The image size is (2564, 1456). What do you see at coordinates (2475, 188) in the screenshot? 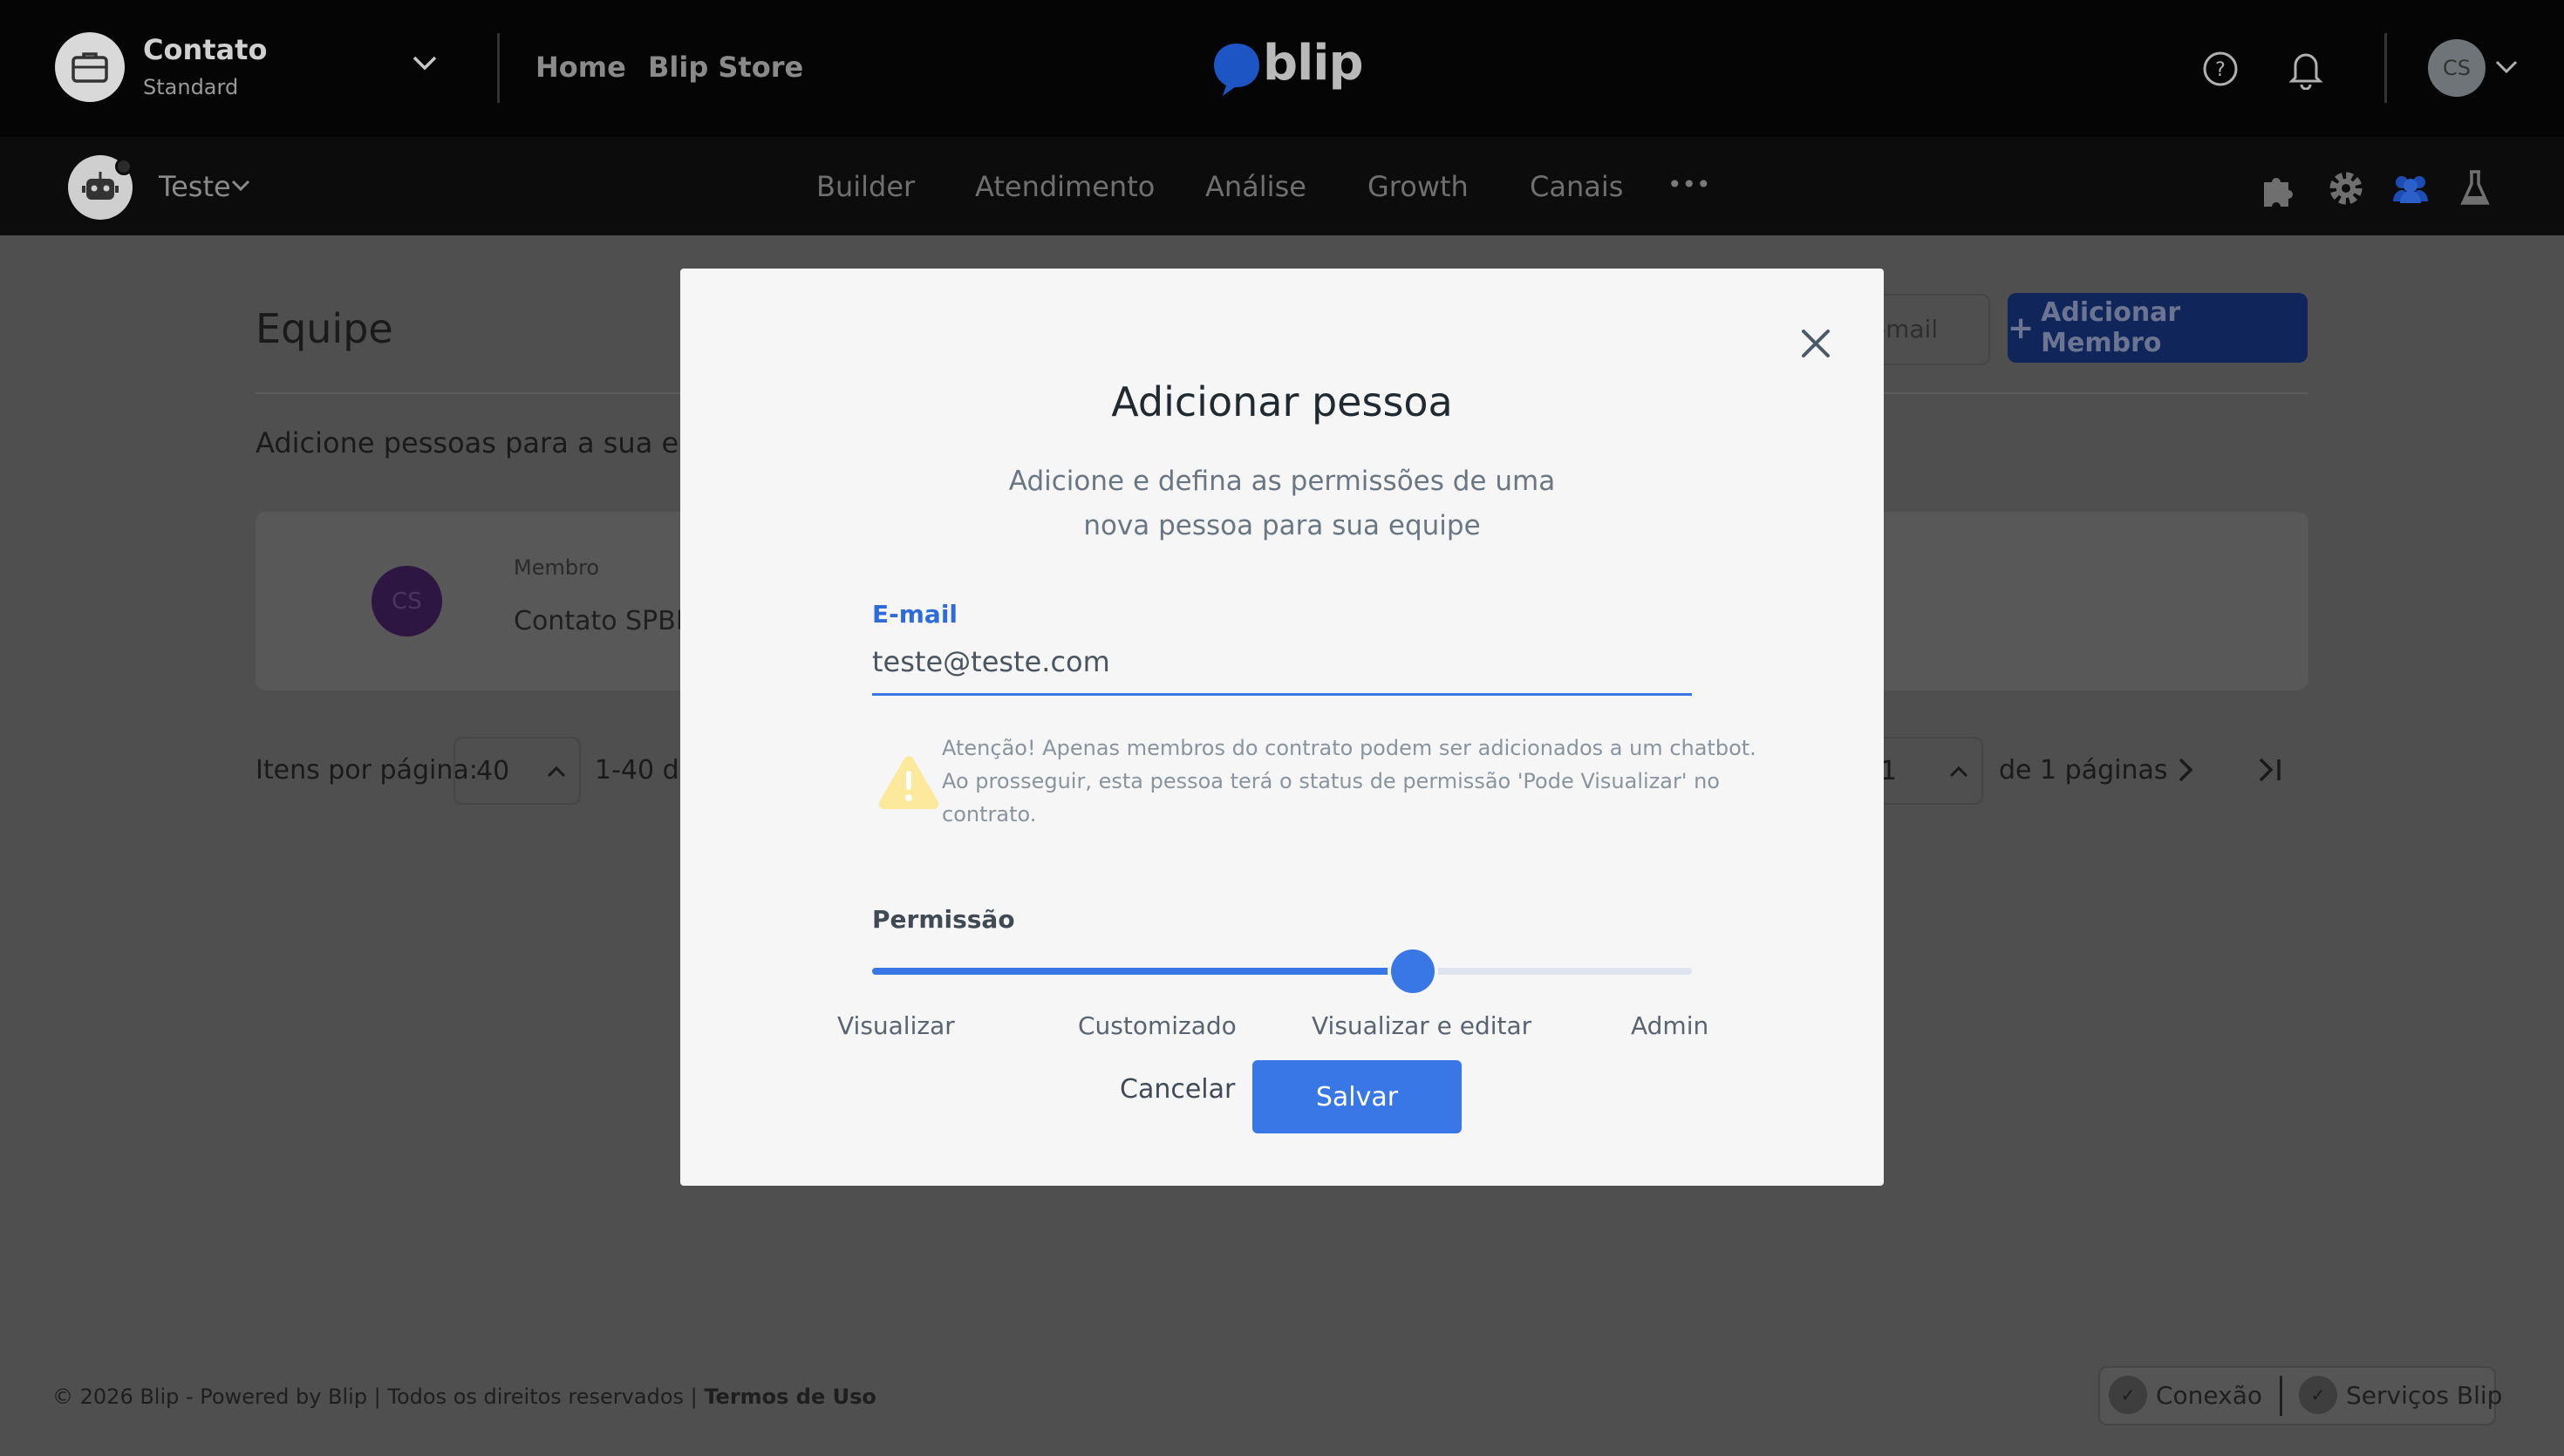
I see `lab-flask-icon` at bounding box center [2475, 188].